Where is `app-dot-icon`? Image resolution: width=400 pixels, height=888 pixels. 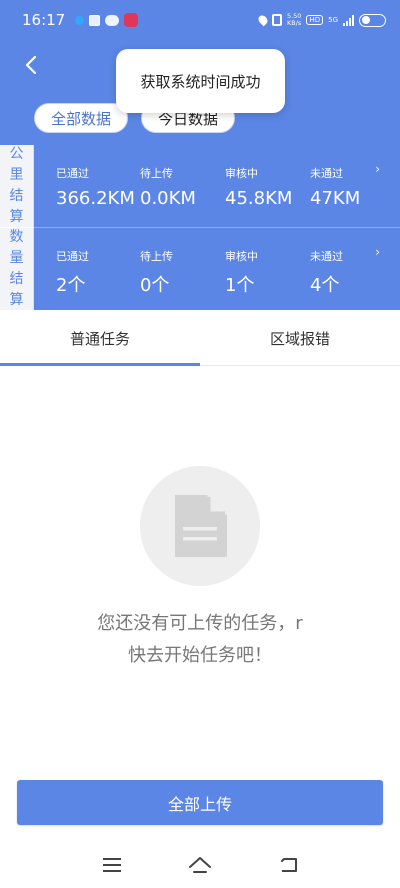 app-dot-icon is located at coordinates (80, 20).